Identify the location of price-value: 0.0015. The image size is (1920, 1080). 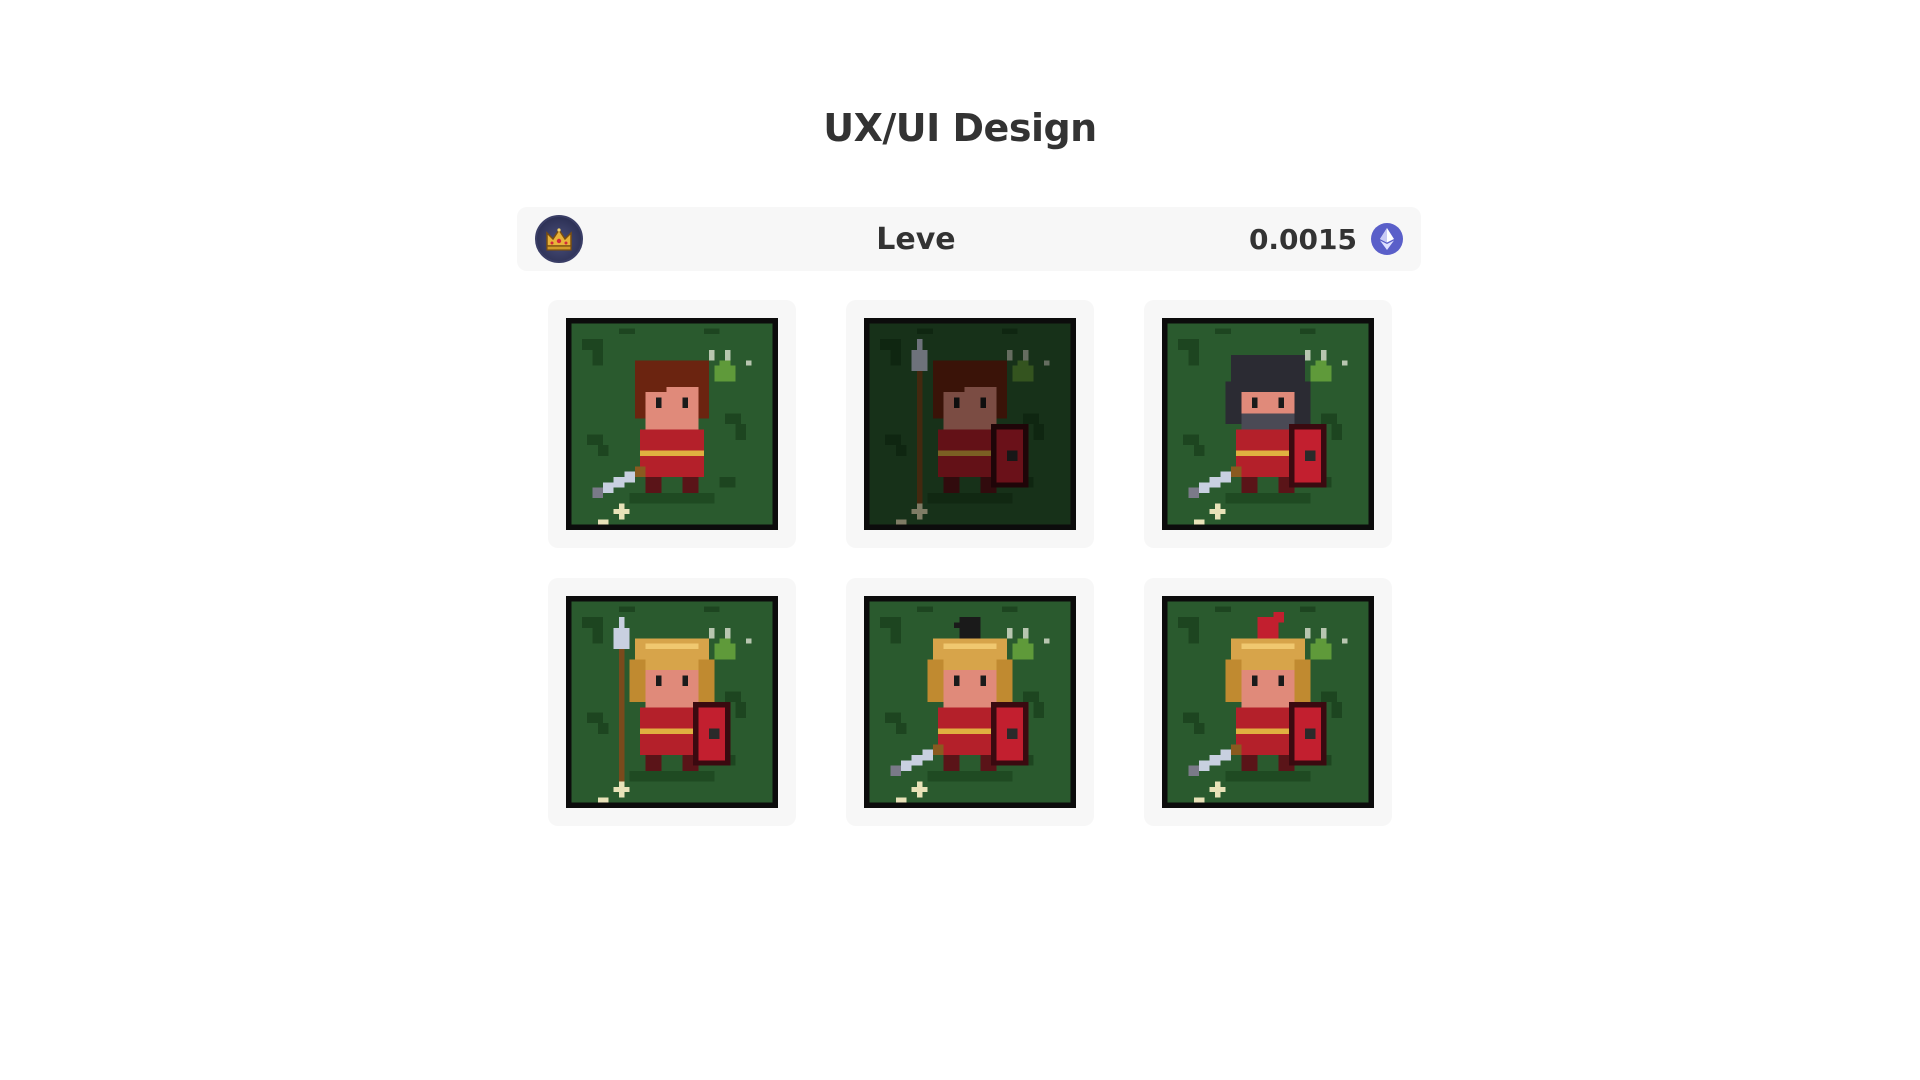
(1302, 239).